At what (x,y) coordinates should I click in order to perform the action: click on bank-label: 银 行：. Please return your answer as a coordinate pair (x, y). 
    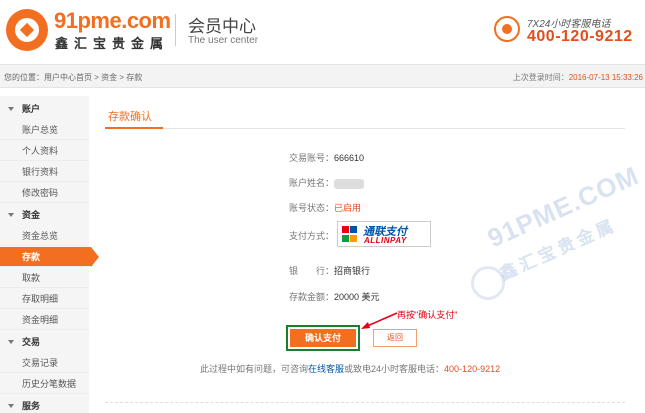
    Looking at the image, I should click on (312, 271).